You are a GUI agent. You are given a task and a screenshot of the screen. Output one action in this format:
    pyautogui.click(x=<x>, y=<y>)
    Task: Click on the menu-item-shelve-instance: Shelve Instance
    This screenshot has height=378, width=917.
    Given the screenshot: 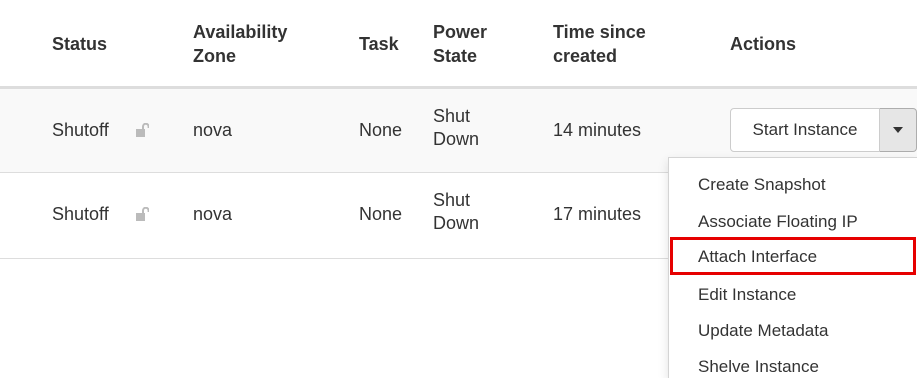 What is the action you would take?
    pyautogui.click(x=758, y=367)
    